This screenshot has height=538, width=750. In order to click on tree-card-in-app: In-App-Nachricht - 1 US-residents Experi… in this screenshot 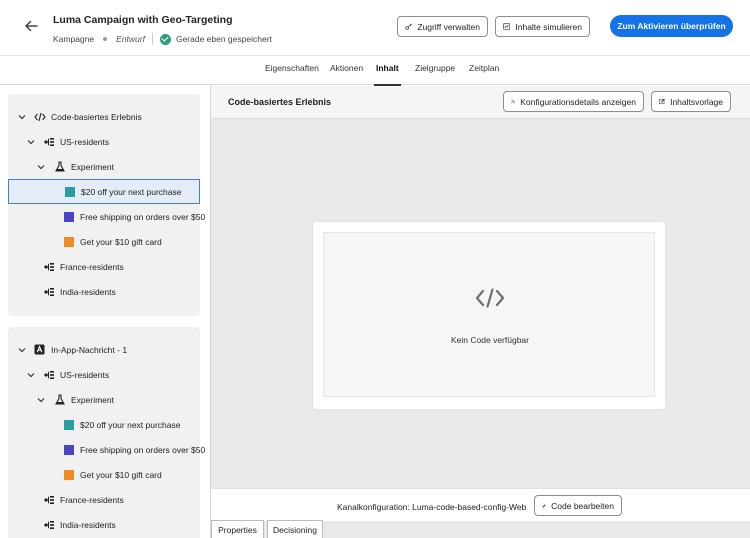, I will do `click(106, 432)`.